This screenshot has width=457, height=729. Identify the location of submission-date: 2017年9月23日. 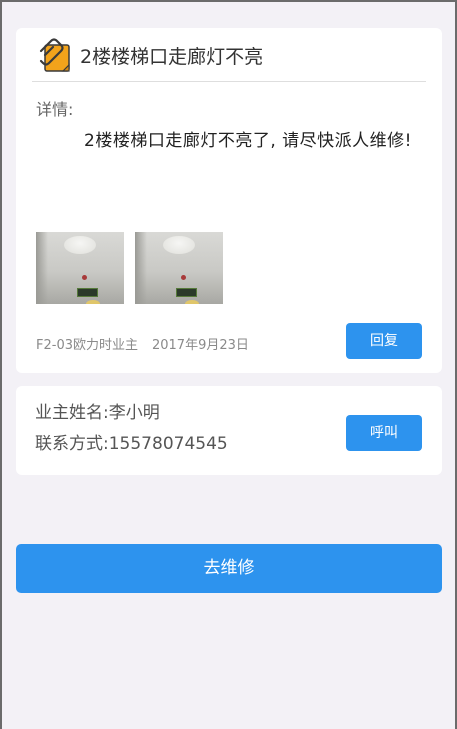
(200, 345).